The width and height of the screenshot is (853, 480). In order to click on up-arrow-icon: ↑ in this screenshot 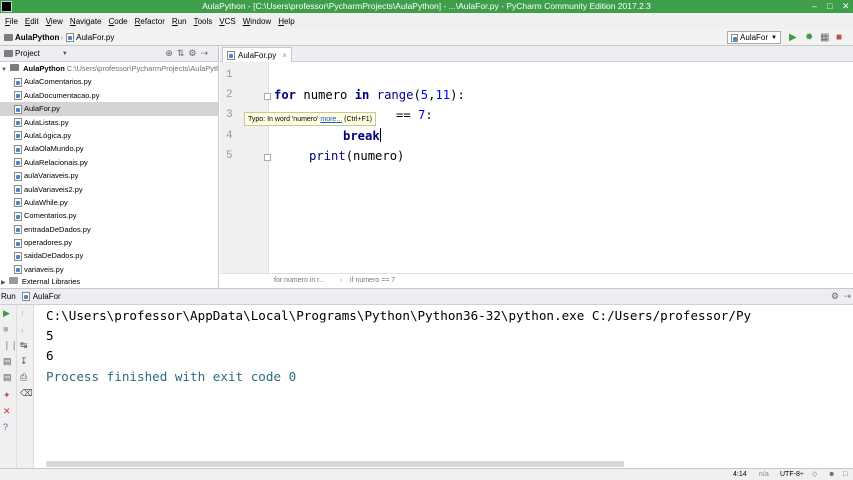, I will do `click(22, 313)`.